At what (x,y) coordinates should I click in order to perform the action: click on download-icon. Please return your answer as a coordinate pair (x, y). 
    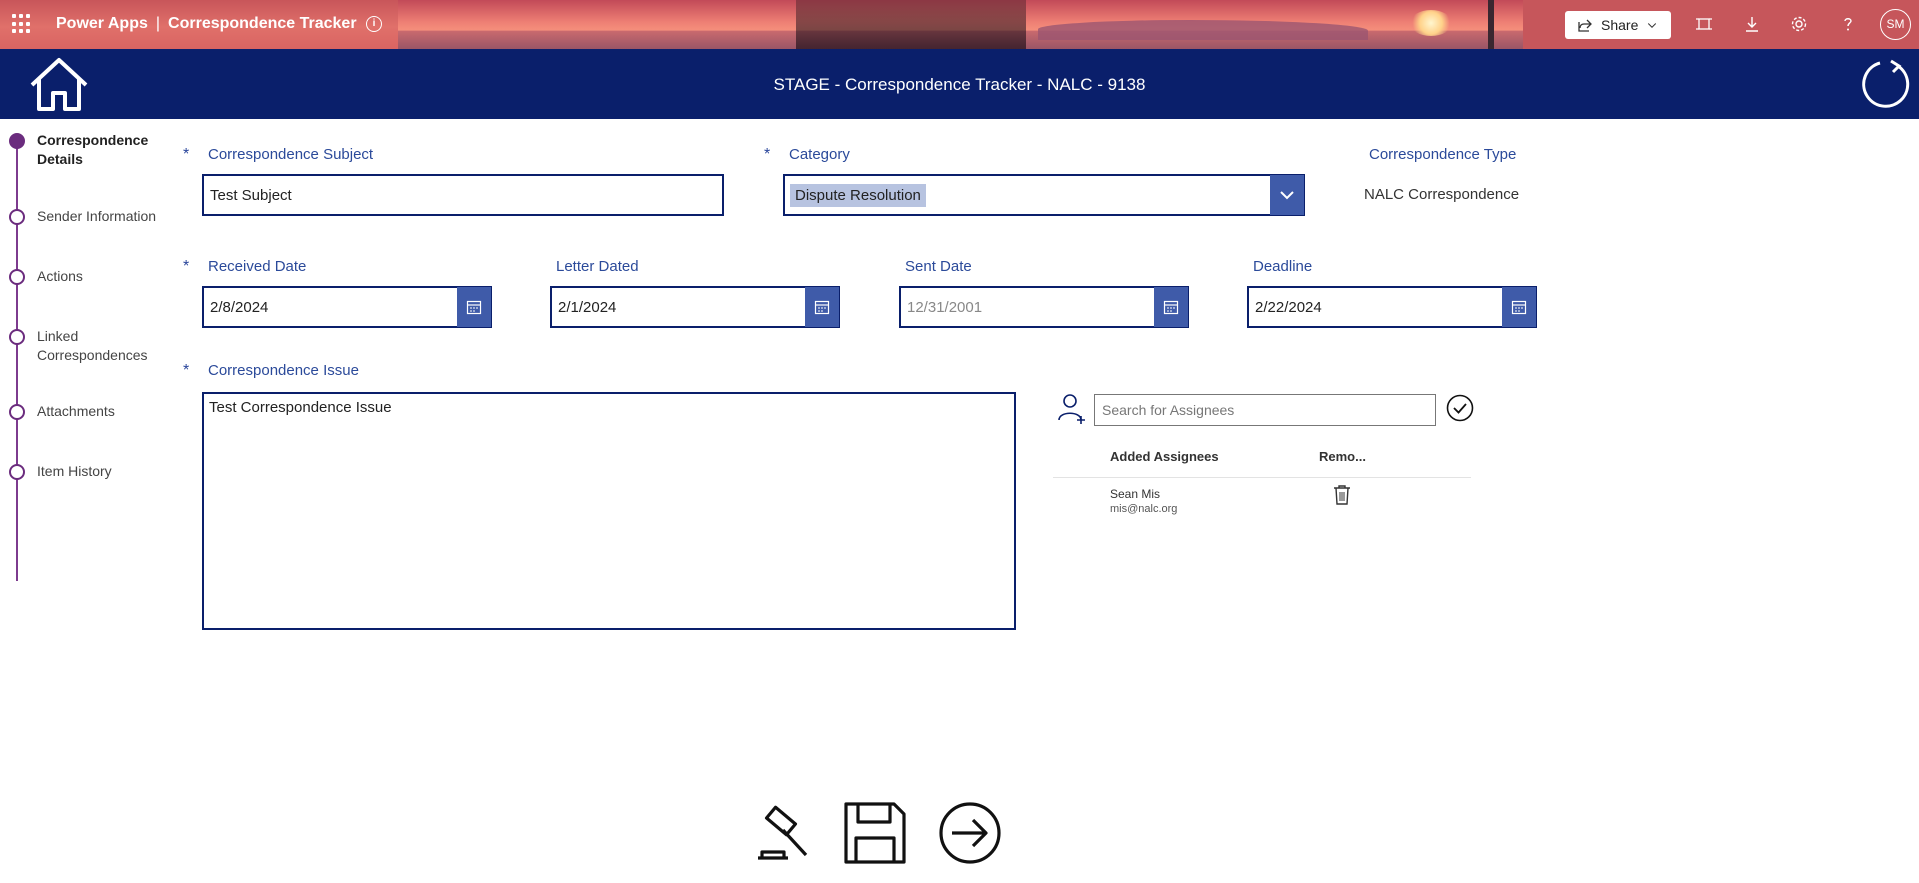
    Looking at the image, I should click on (1752, 24).